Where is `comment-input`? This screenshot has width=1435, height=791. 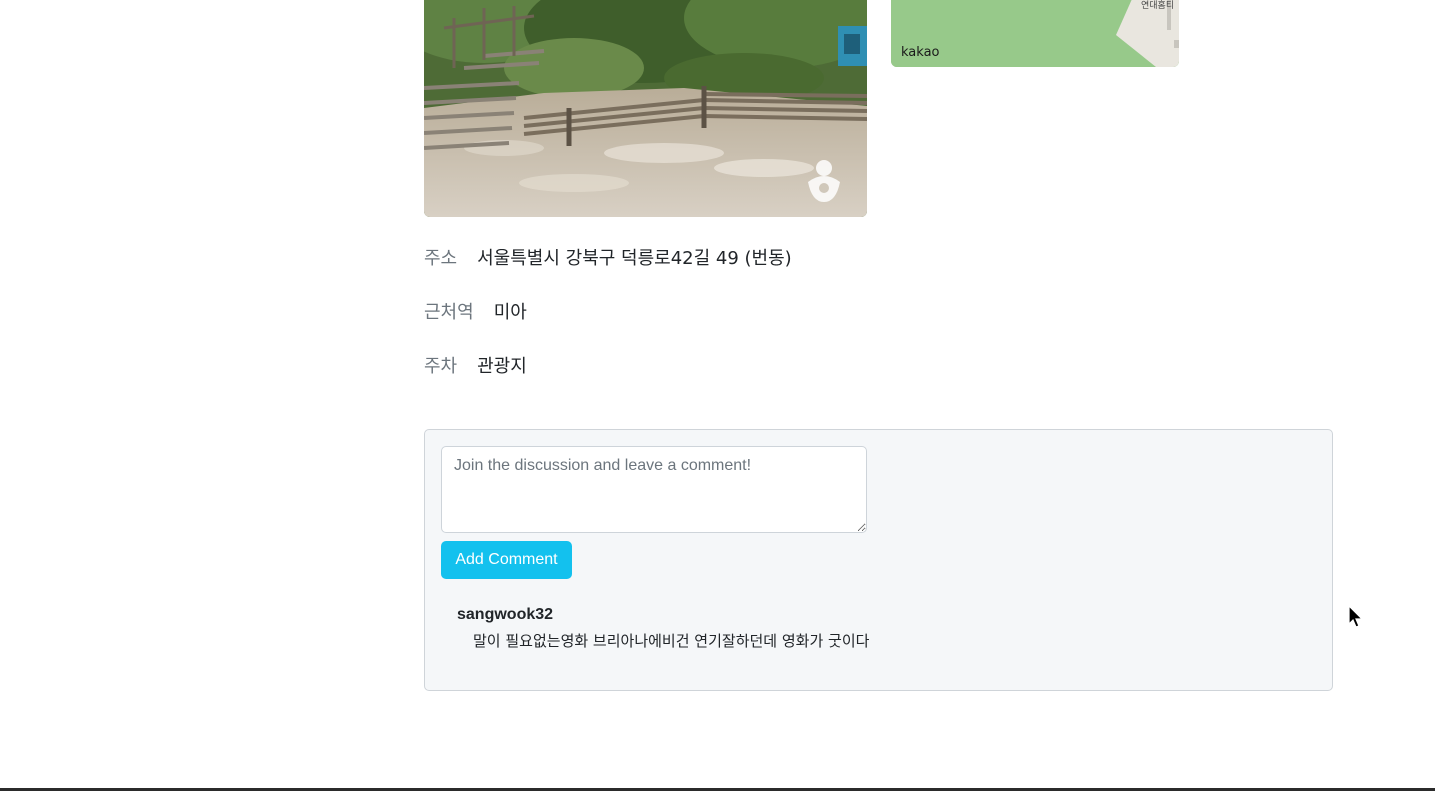
comment-input is located at coordinates (654, 489).